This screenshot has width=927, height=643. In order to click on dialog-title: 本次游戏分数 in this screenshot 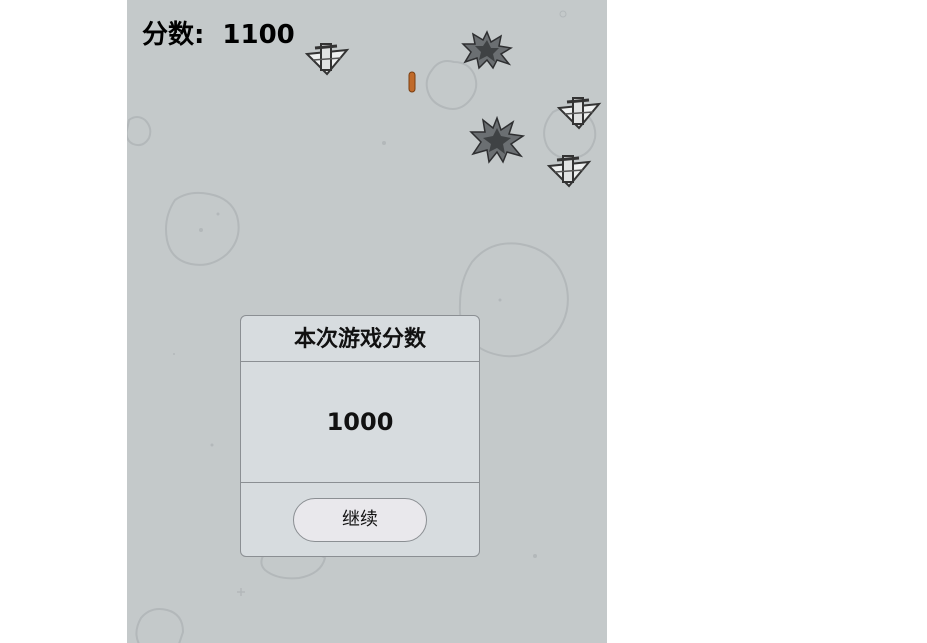, I will do `click(360, 339)`.